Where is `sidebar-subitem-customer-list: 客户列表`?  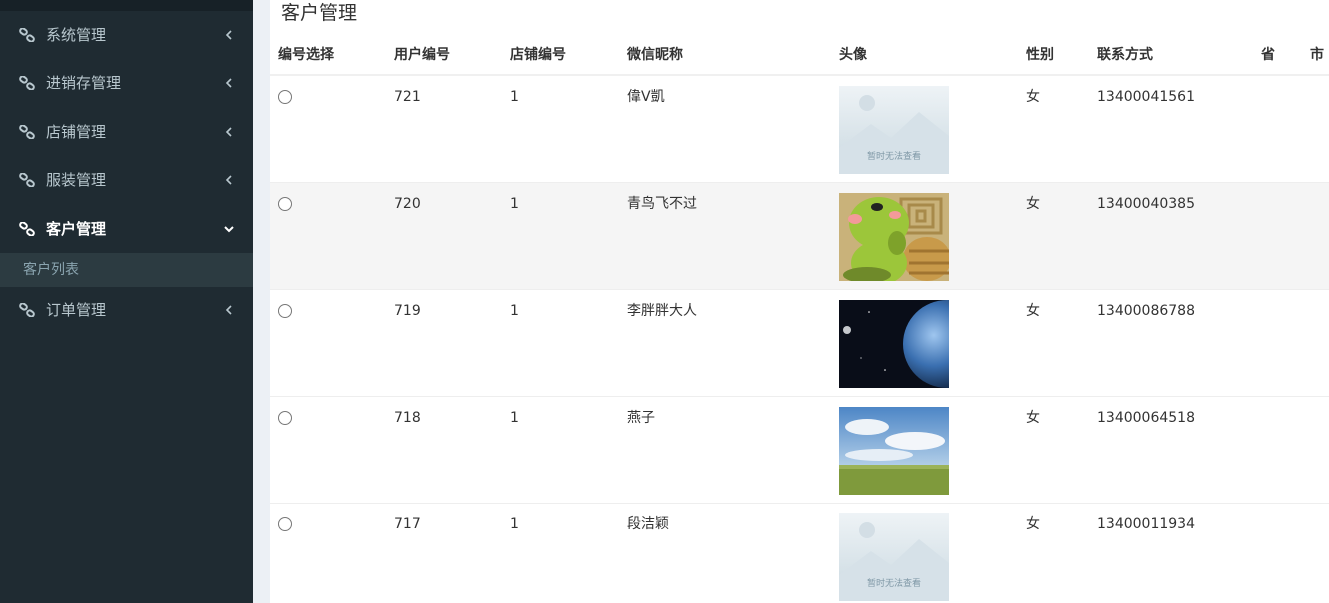 sidebar-subitem-customer-list: 客户列表 is located at coordinates (126, 270).